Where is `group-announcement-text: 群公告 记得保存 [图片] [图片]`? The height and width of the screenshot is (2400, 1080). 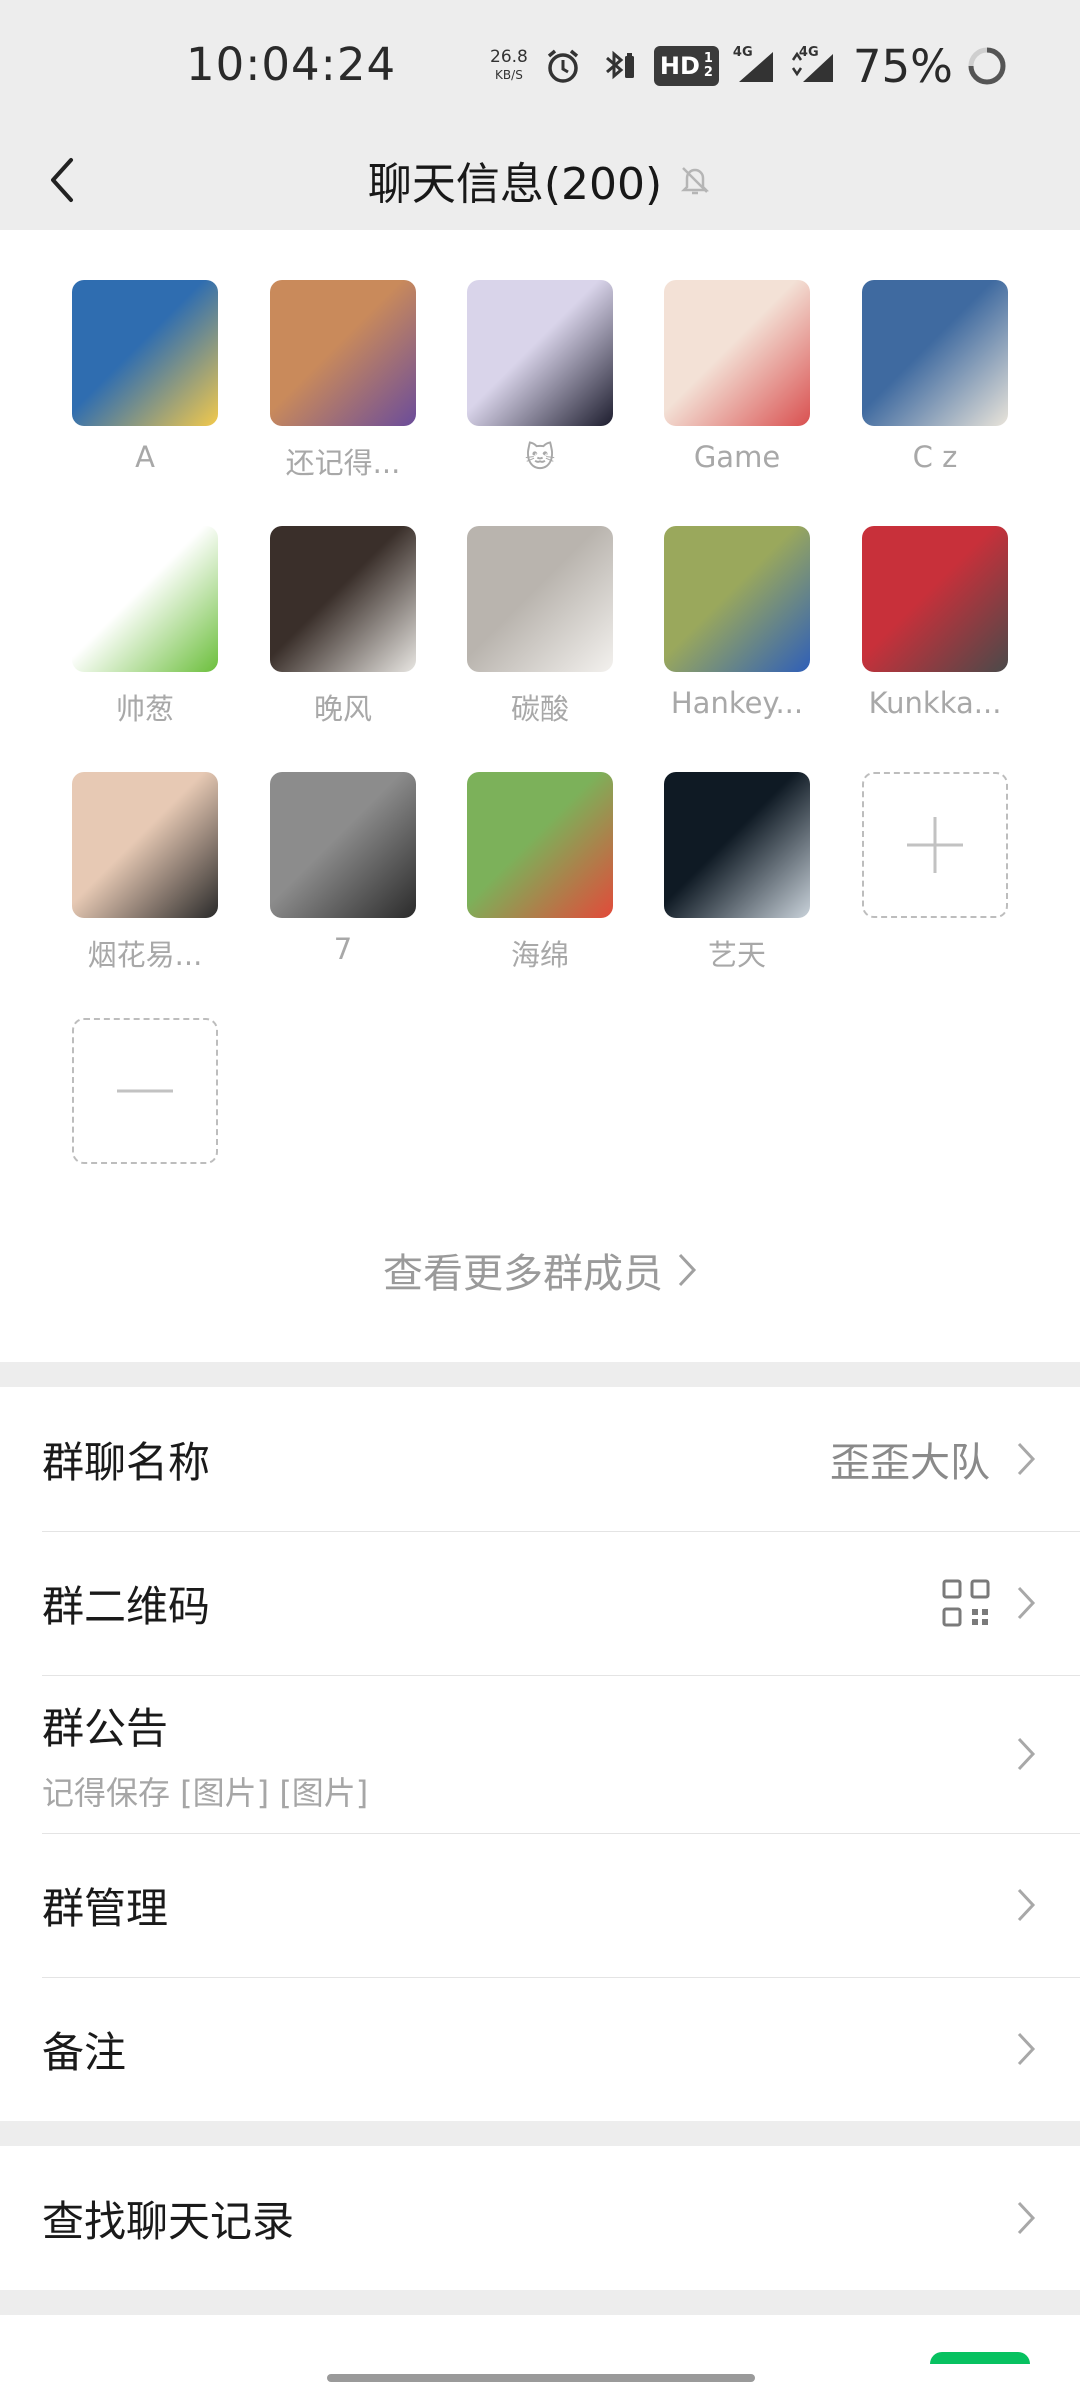
group-announcement-text: 群公告 记得保存 [图片] [图片] is located at coordinates (205, 1754).